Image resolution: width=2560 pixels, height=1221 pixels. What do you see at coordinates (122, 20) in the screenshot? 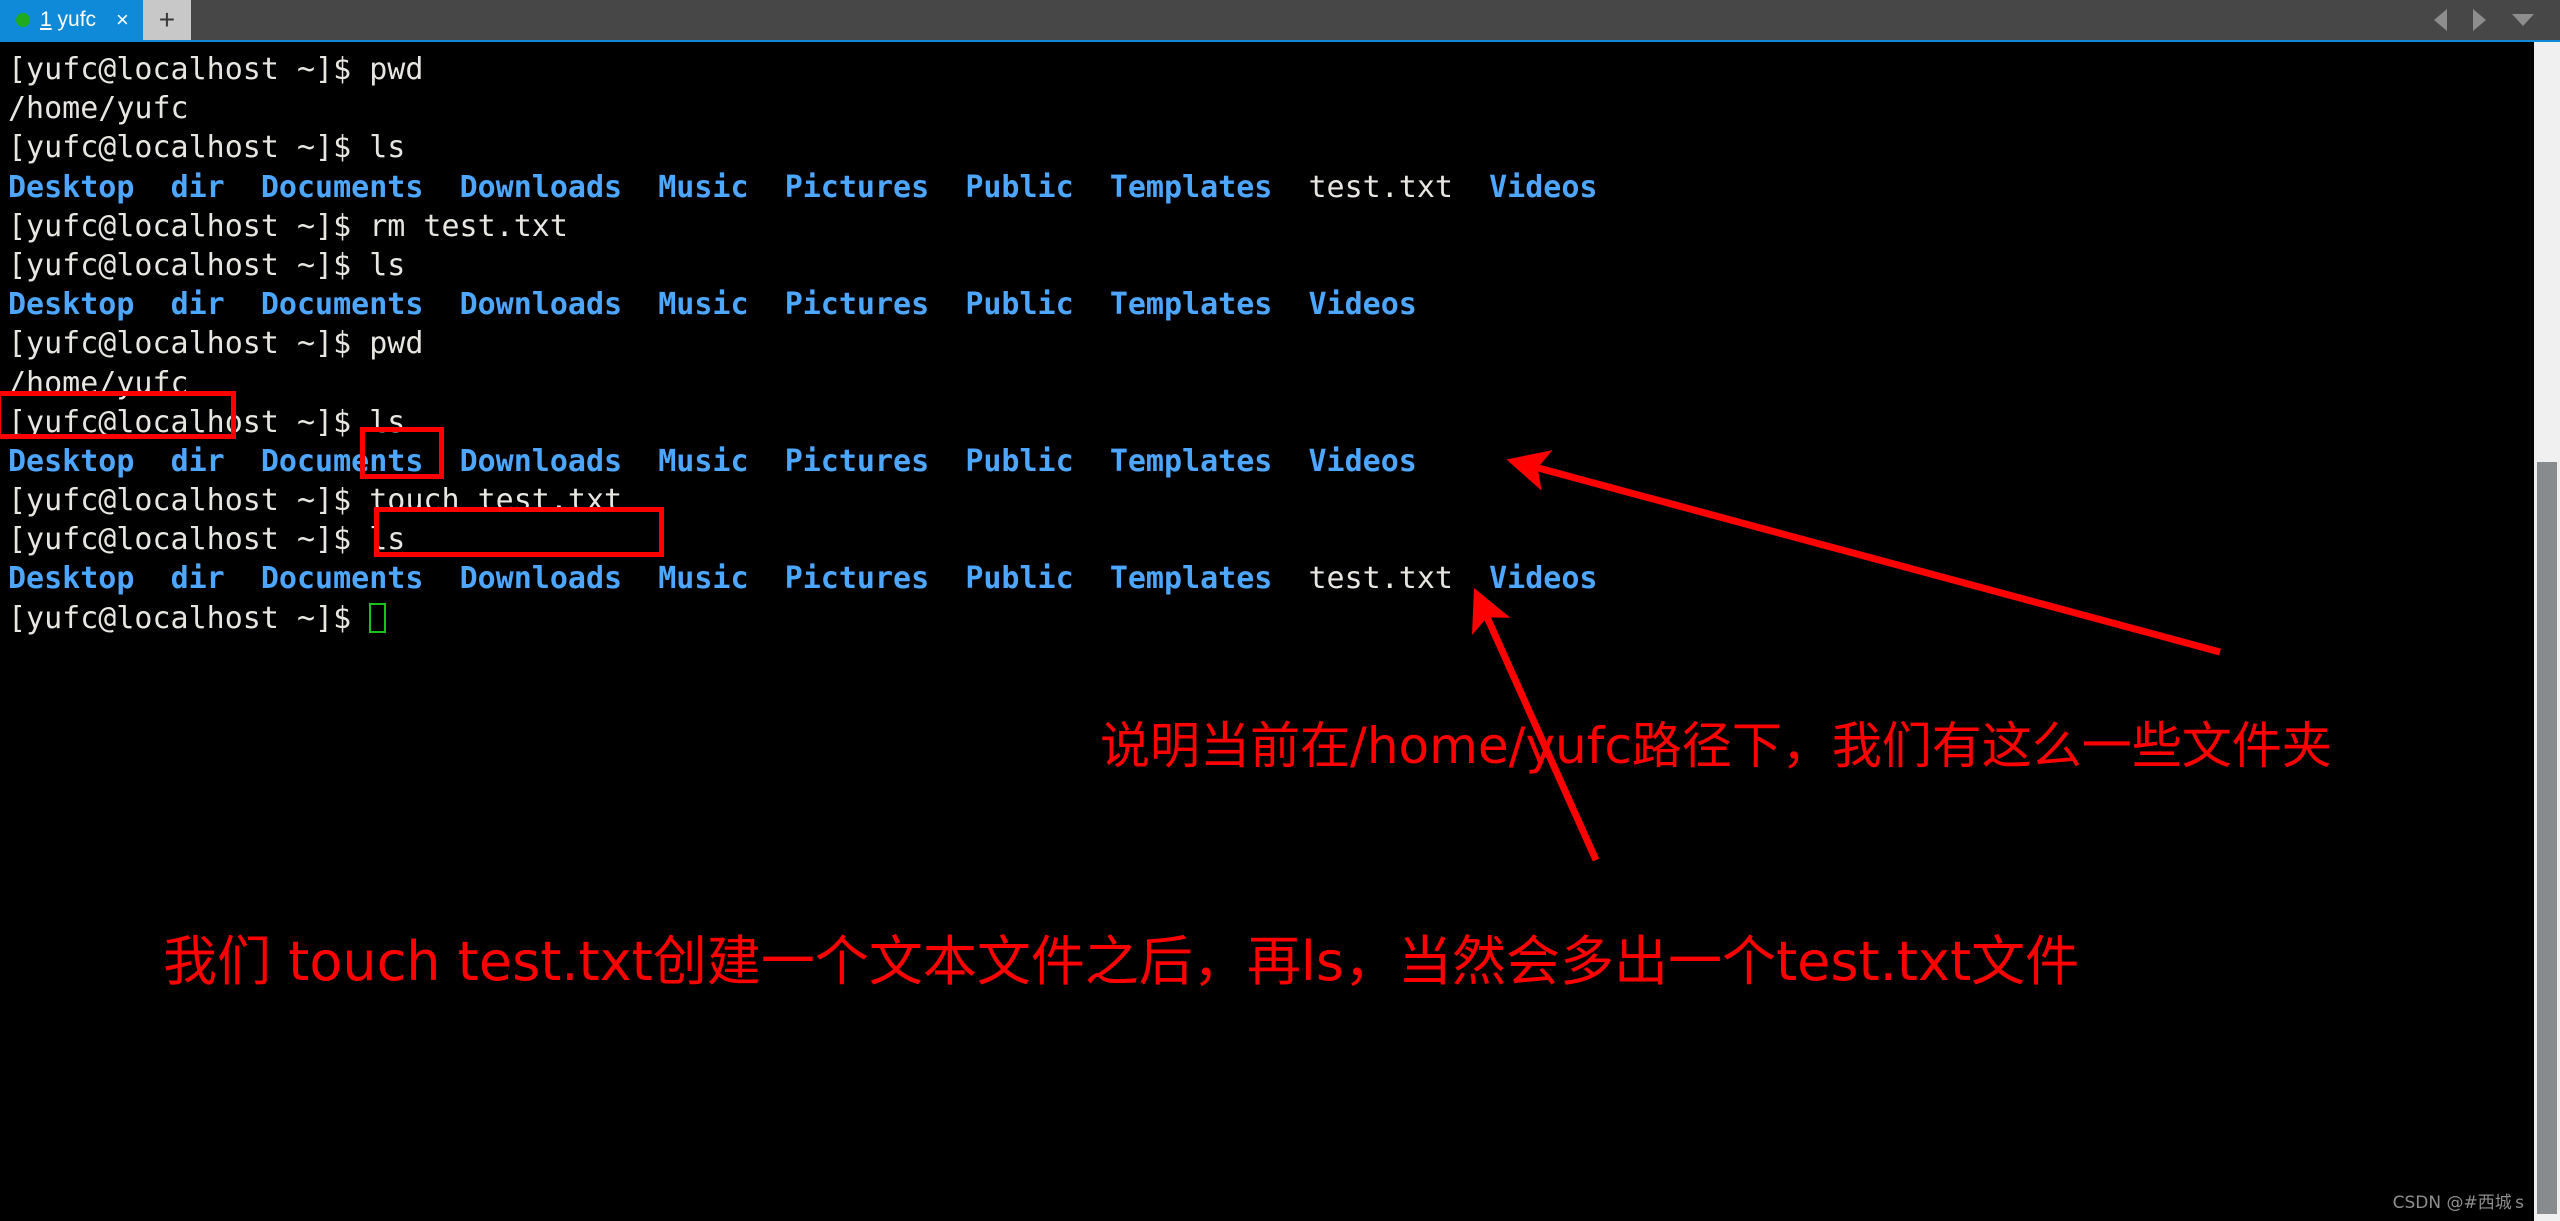
I see `close-icon: ×` at bounding box center [122, 20].